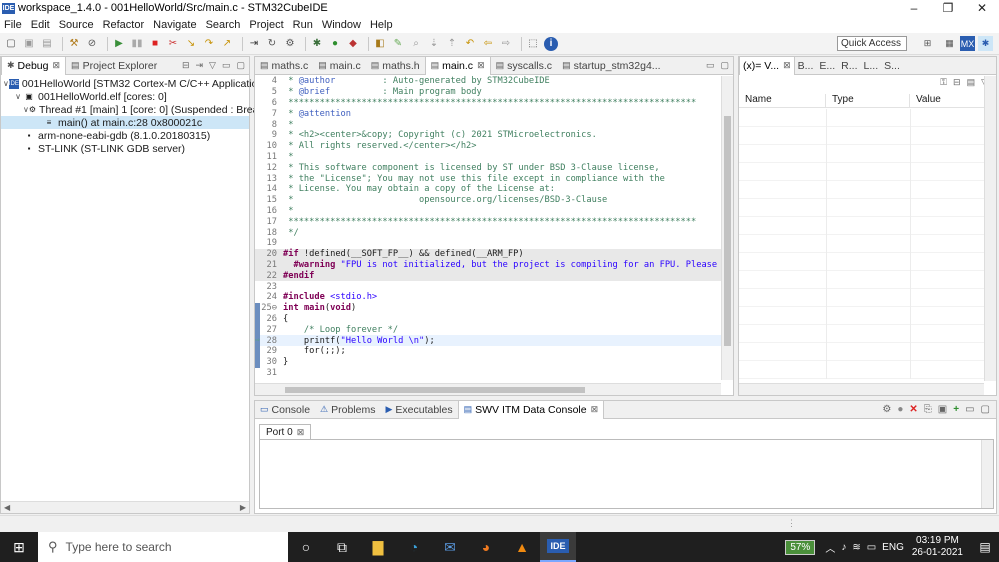 This screenshot has height=562, width=999. What do you see at coordinates (949, 43) in the screenshot?
I see `cc-perspective-icon: ▦` at bounding box center [949, 43].